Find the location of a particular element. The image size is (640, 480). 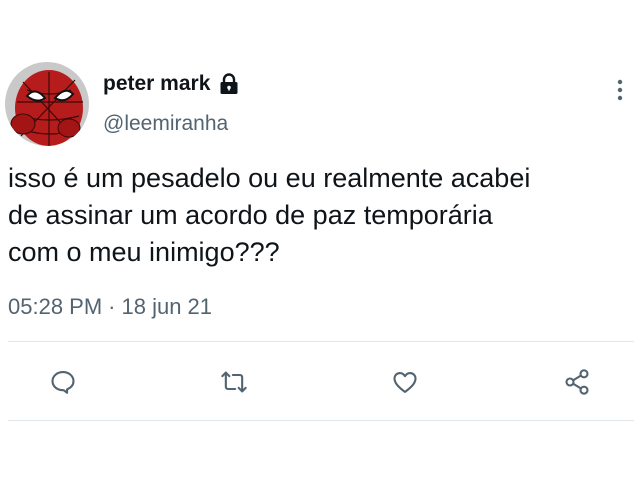

retweet-icon is located at coordinates (234, 382).